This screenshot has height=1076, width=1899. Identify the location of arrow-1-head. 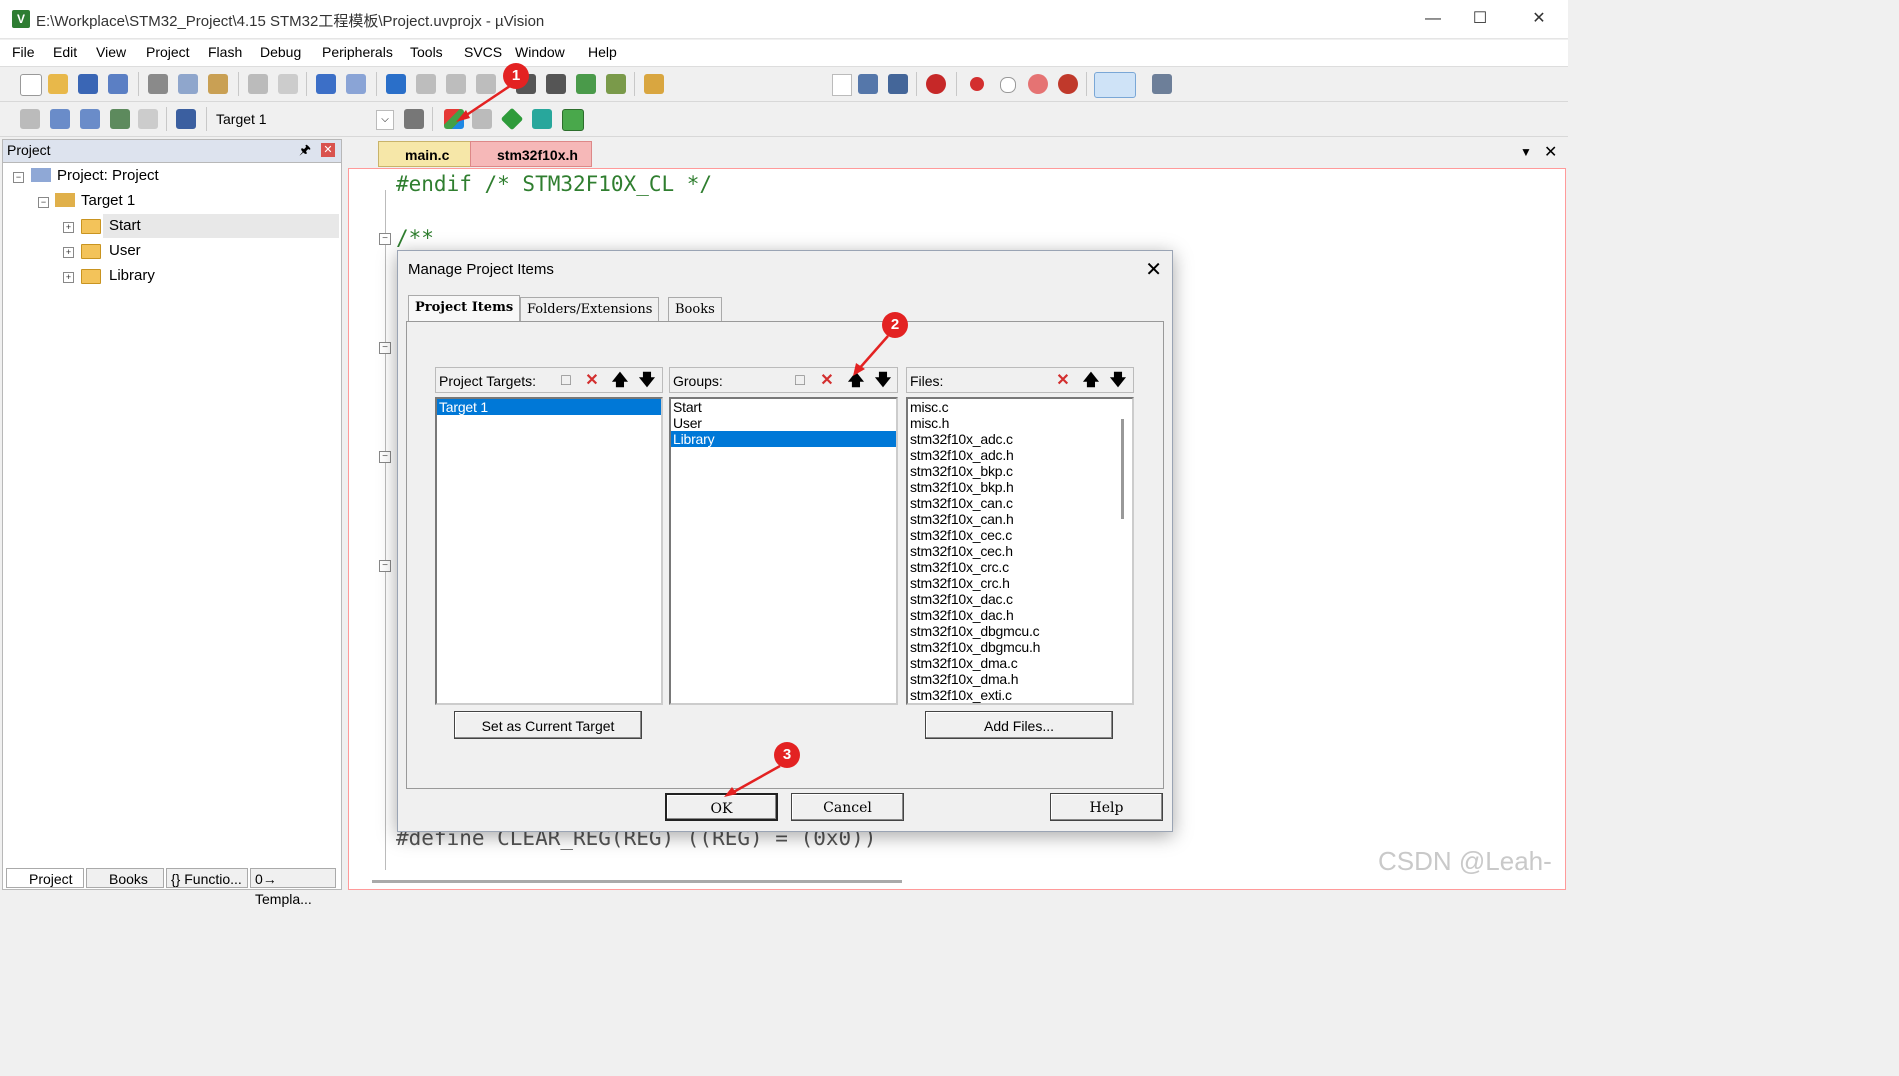
(463, 116).